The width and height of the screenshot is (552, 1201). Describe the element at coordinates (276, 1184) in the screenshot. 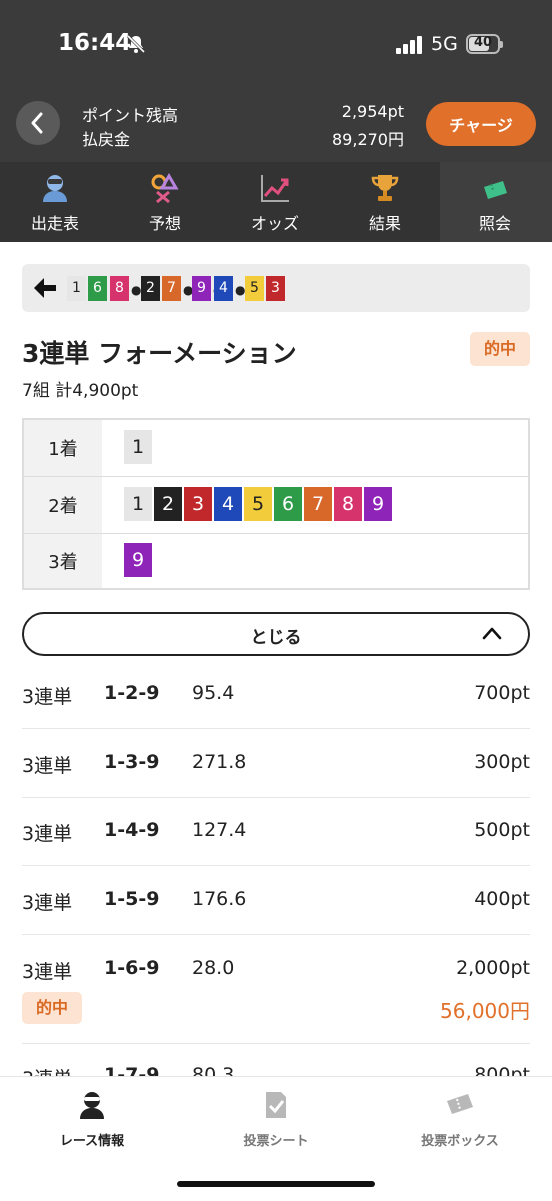

I see `home-indicator` at that location.